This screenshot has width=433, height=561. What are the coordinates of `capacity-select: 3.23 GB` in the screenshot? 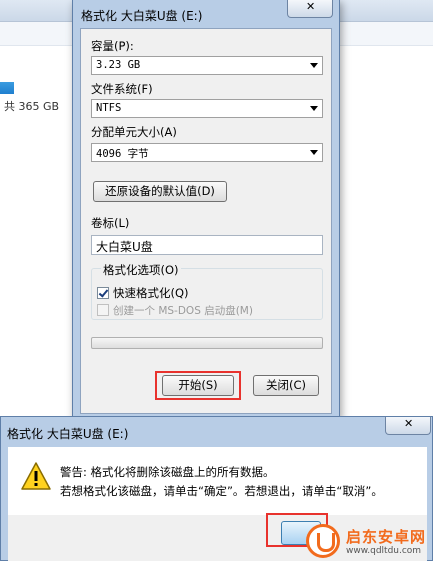 It's located at (207, 65).